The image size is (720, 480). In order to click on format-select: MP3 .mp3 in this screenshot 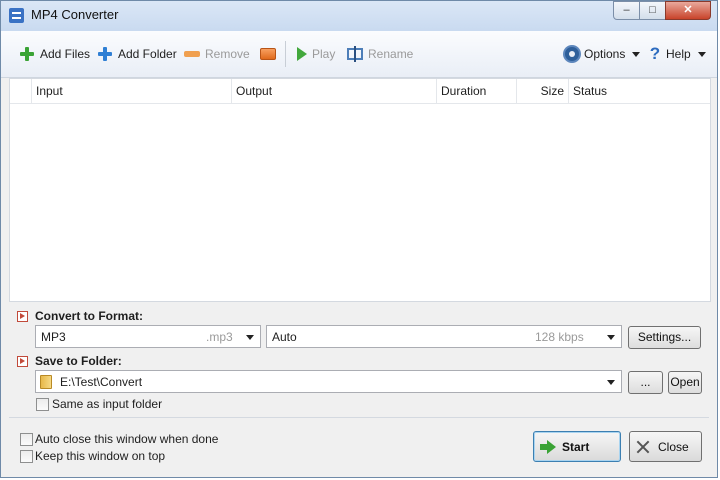, I will do `click(148, 336)`.